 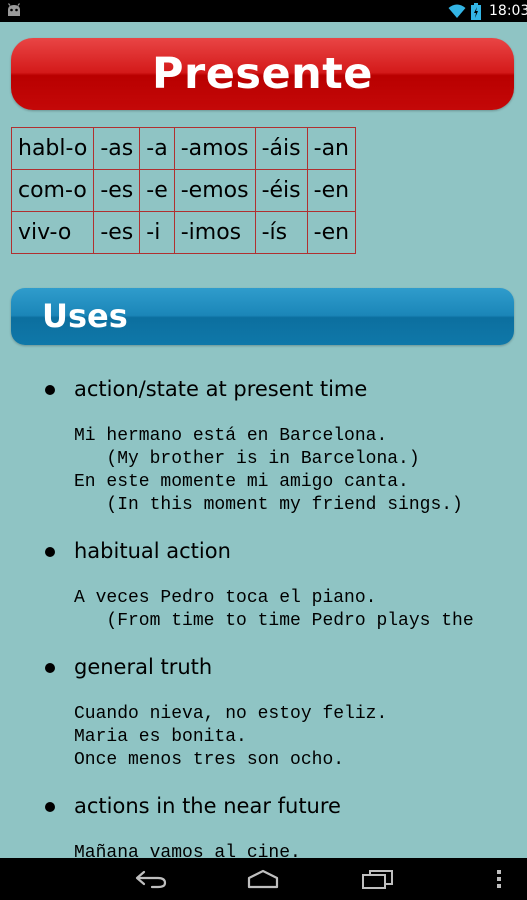 I want to click on example-line: Once menos tres son ocho., so click(x=209, y=760).